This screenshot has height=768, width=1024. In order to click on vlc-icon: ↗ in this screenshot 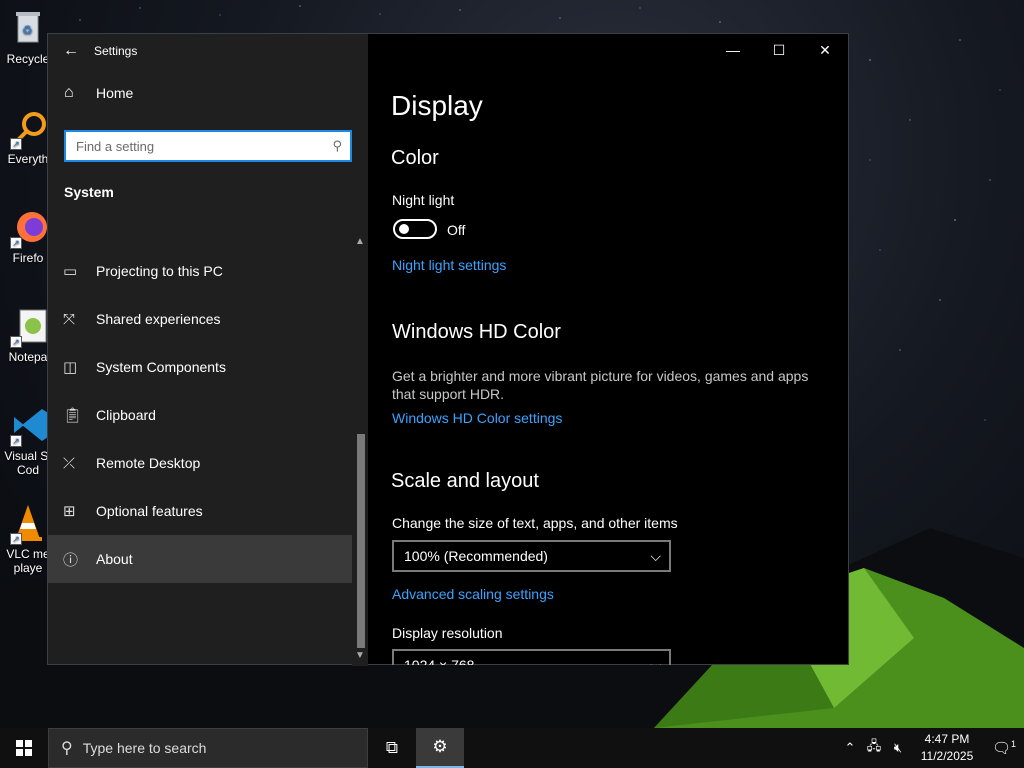, I will do `click(28, 524)`.